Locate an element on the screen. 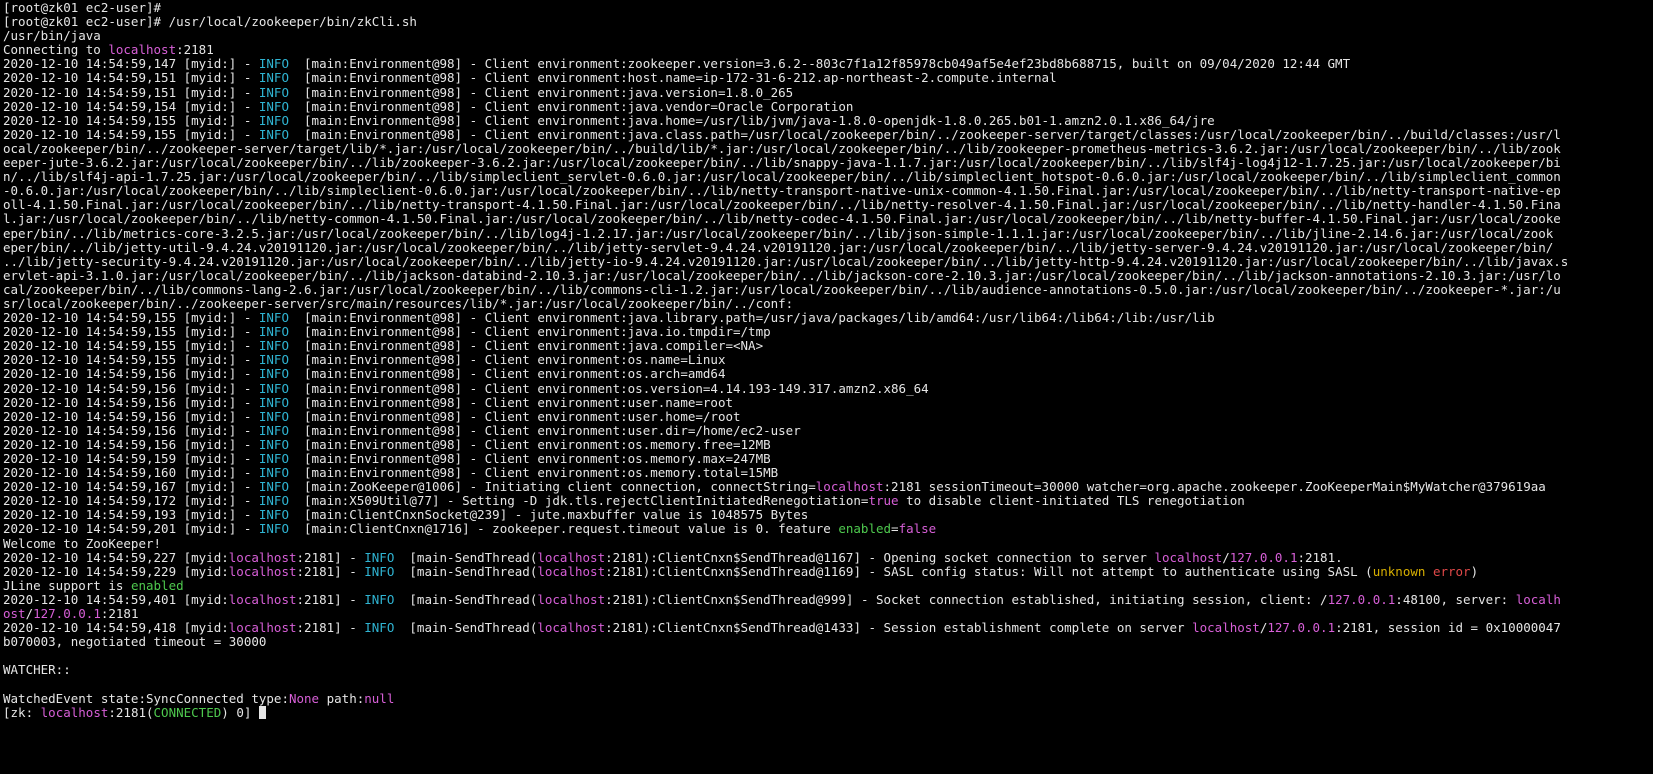 The image size is (1653, 774). line-text: = is located at coordinates (895, 529).